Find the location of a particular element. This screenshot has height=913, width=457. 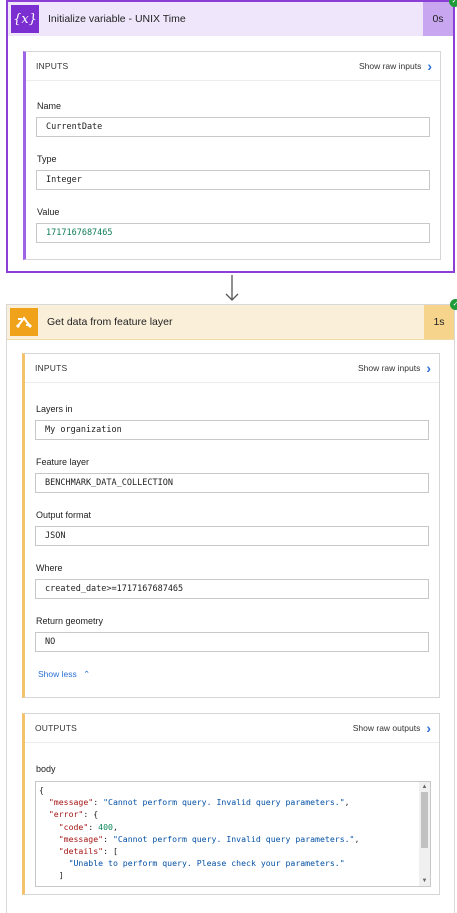

show-less-link: Show less ⌃ is located at coordinates (64, 674).